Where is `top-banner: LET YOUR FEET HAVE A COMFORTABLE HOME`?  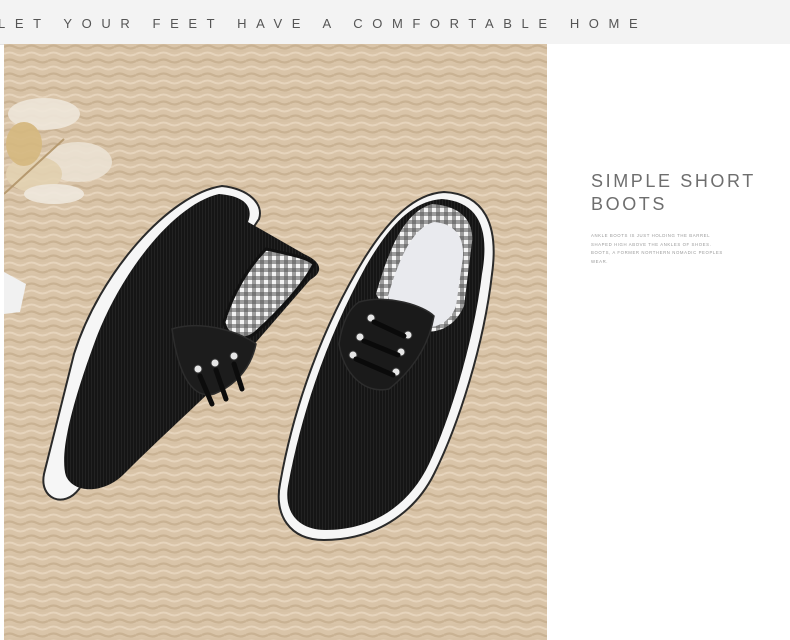 top-banner: LET YOUR FEET HAVE A COMFORTABLE HOME is located at coordinates (395, 22).